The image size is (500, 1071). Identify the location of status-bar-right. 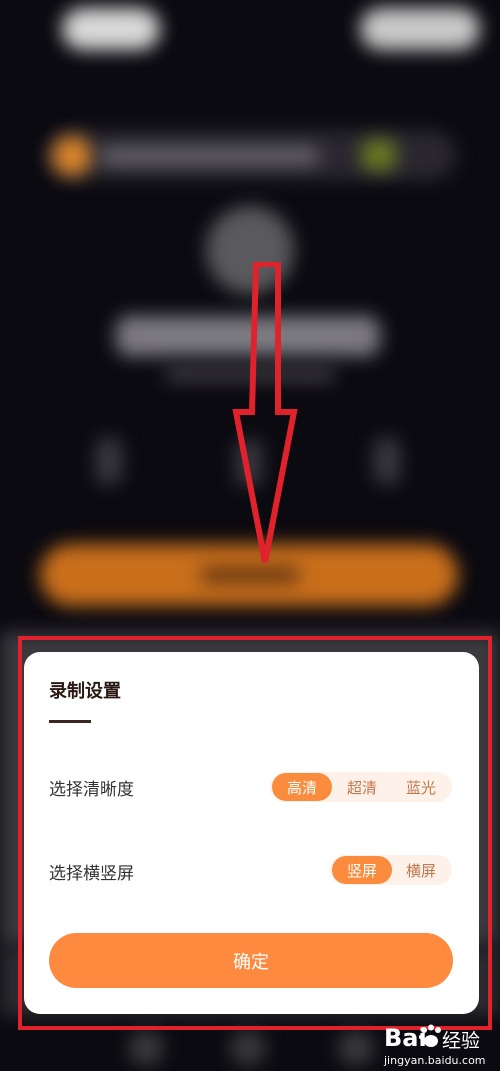
(420, 29).